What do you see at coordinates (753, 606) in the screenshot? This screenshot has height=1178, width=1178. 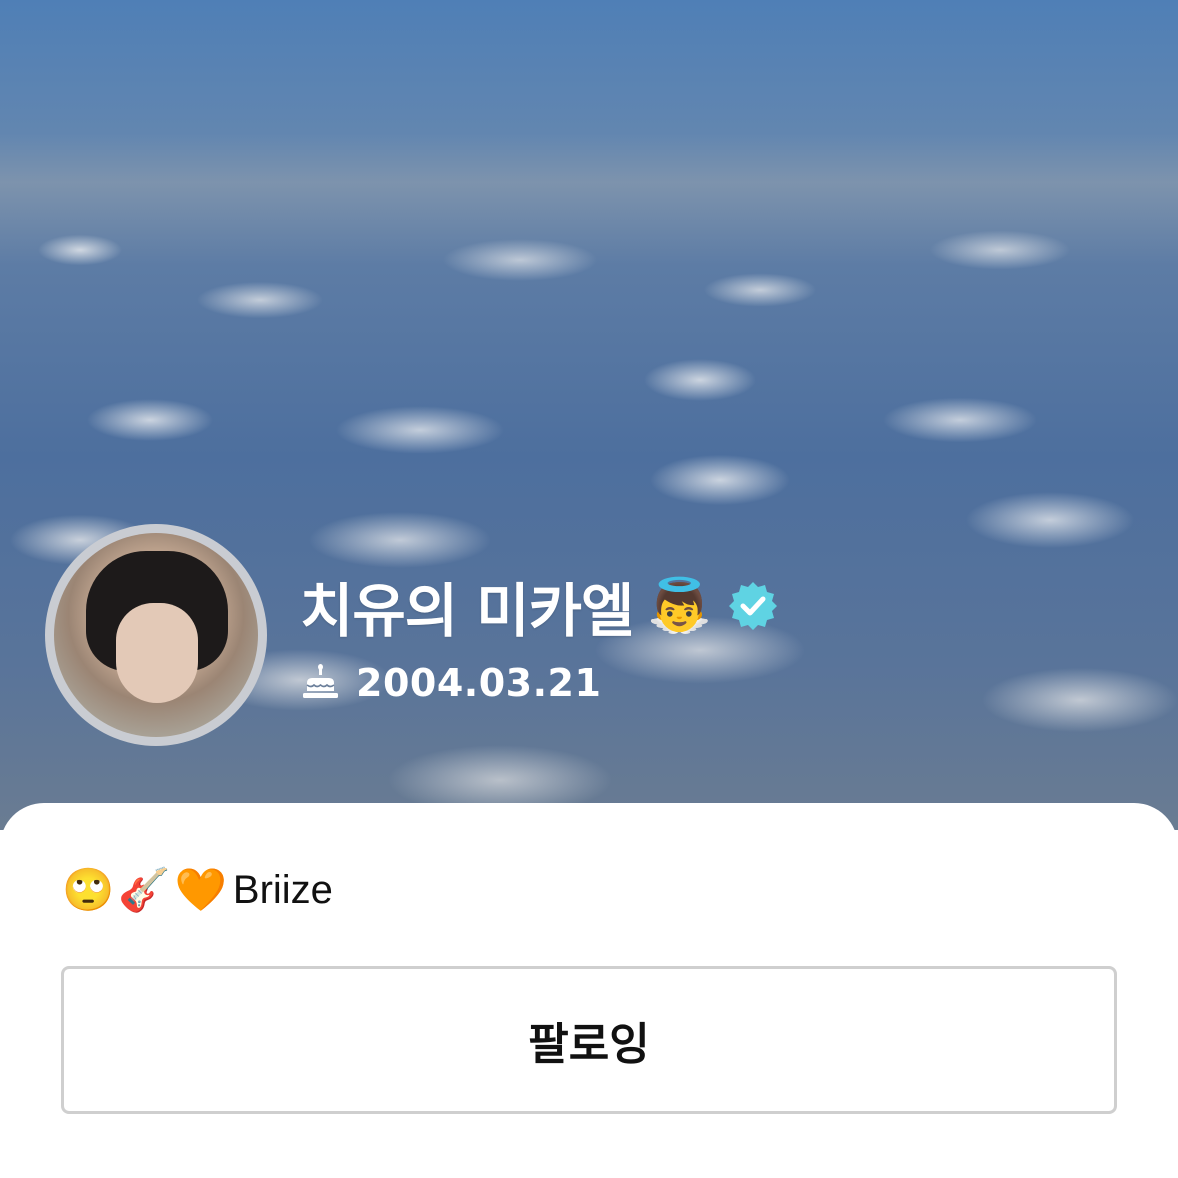 I see `verified-badge-icon` at bounding box center [753, 606].